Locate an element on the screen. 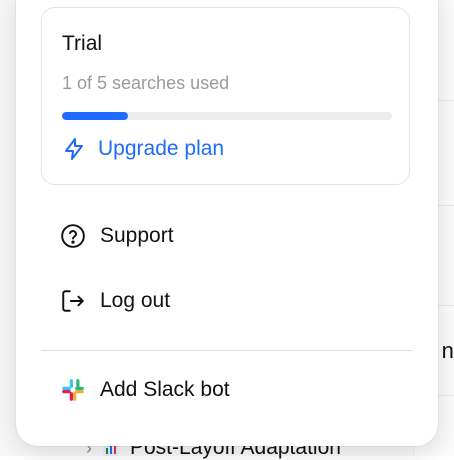 This screenshot has height=460, width=454. usage-progress-bar is located at coordinates (227, 116).